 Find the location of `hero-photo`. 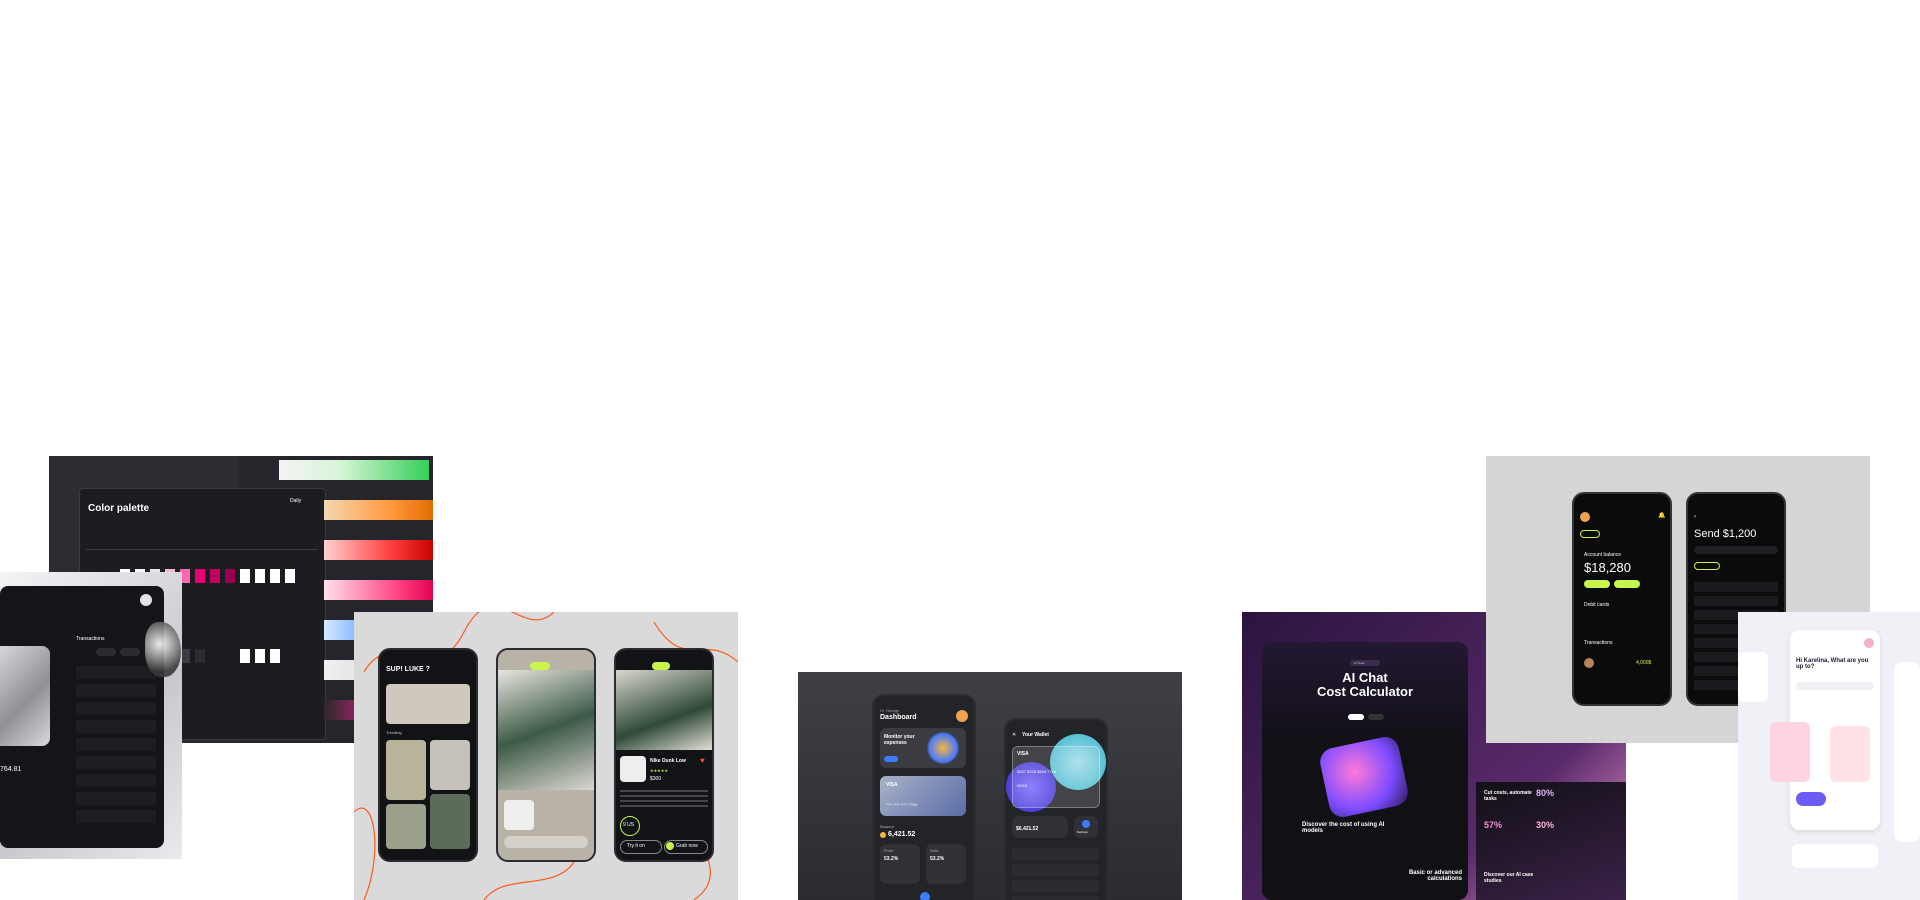

hero-photo is located at coordinates (428, 704).